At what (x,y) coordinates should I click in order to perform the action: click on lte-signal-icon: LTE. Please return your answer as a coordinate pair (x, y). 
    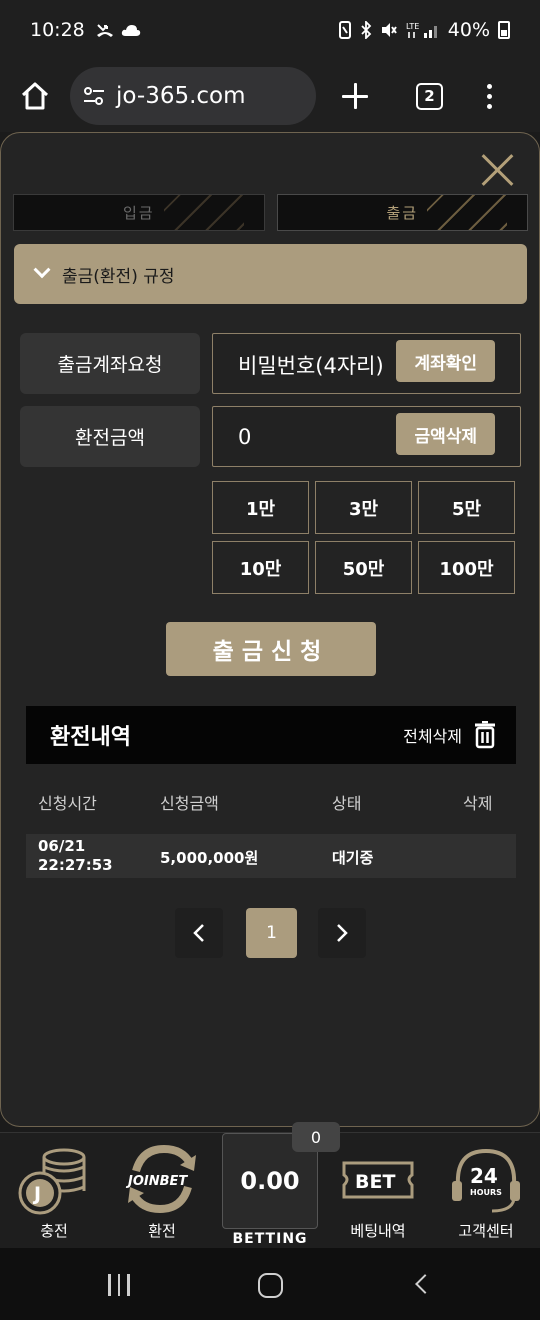
    Looking at the image, I should click on (421, 30).